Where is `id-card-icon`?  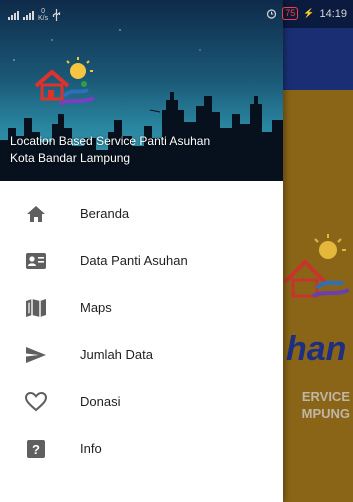
id-card-icon is located at coordinates (36, 261).